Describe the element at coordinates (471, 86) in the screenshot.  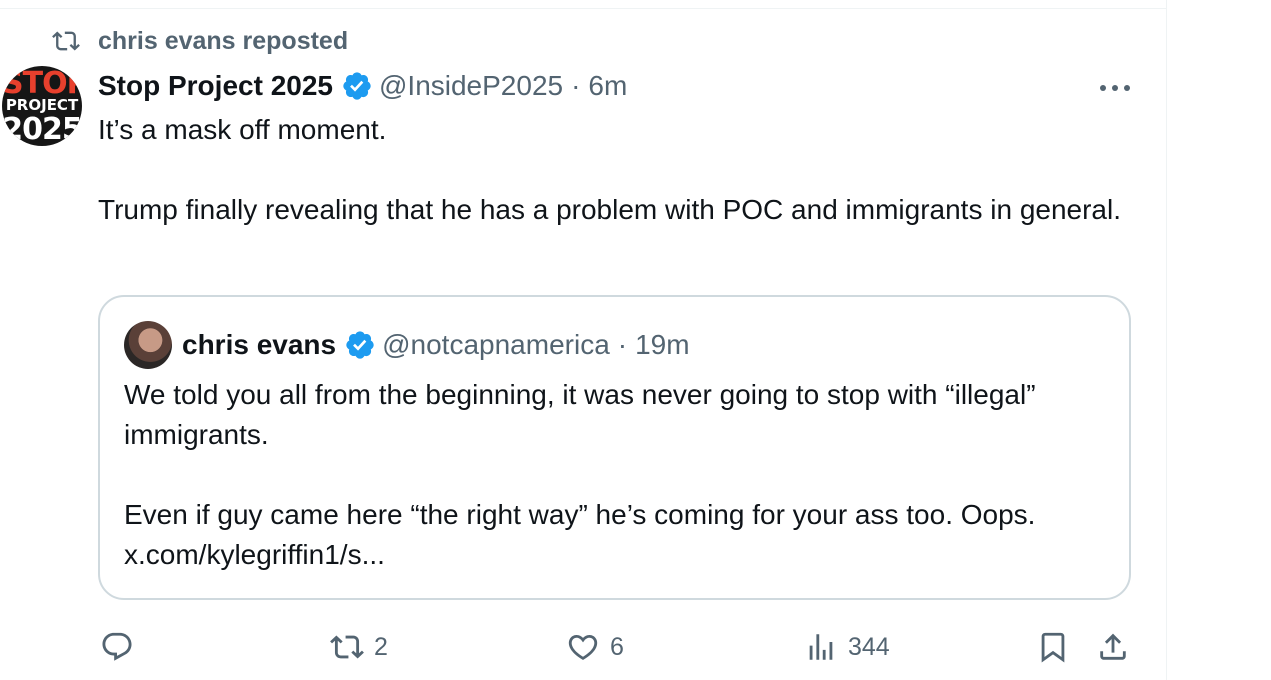
I see `author-handle: @InsideP2025` at that location.